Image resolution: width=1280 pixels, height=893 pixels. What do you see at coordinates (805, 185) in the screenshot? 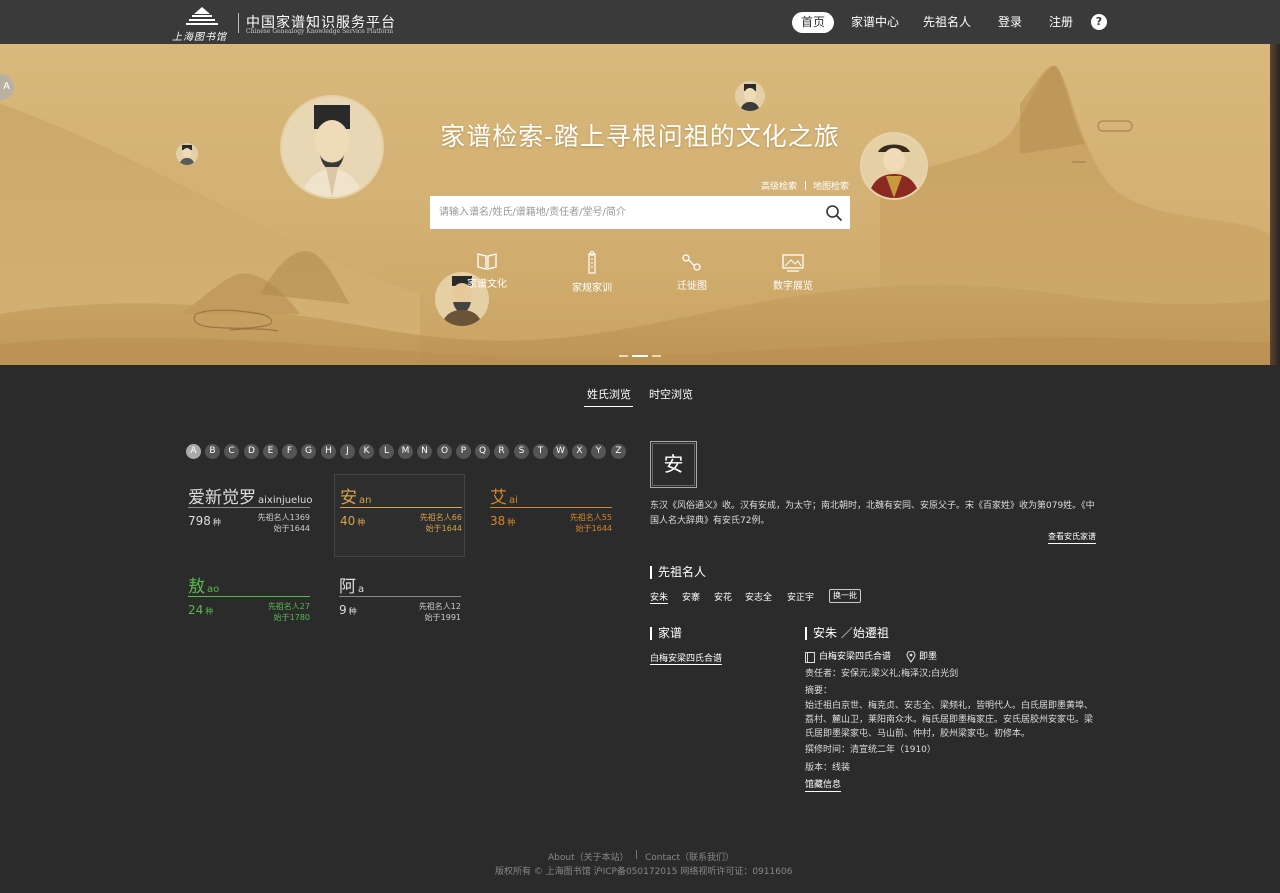
I see `link-separator` at bounding box center [805, 185].